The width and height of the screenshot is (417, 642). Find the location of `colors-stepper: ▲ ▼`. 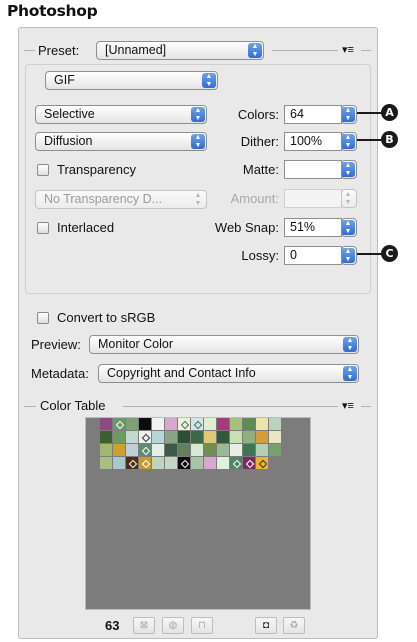

colors-stepper: ▲ ▼ is located at coordinates (349, 114).